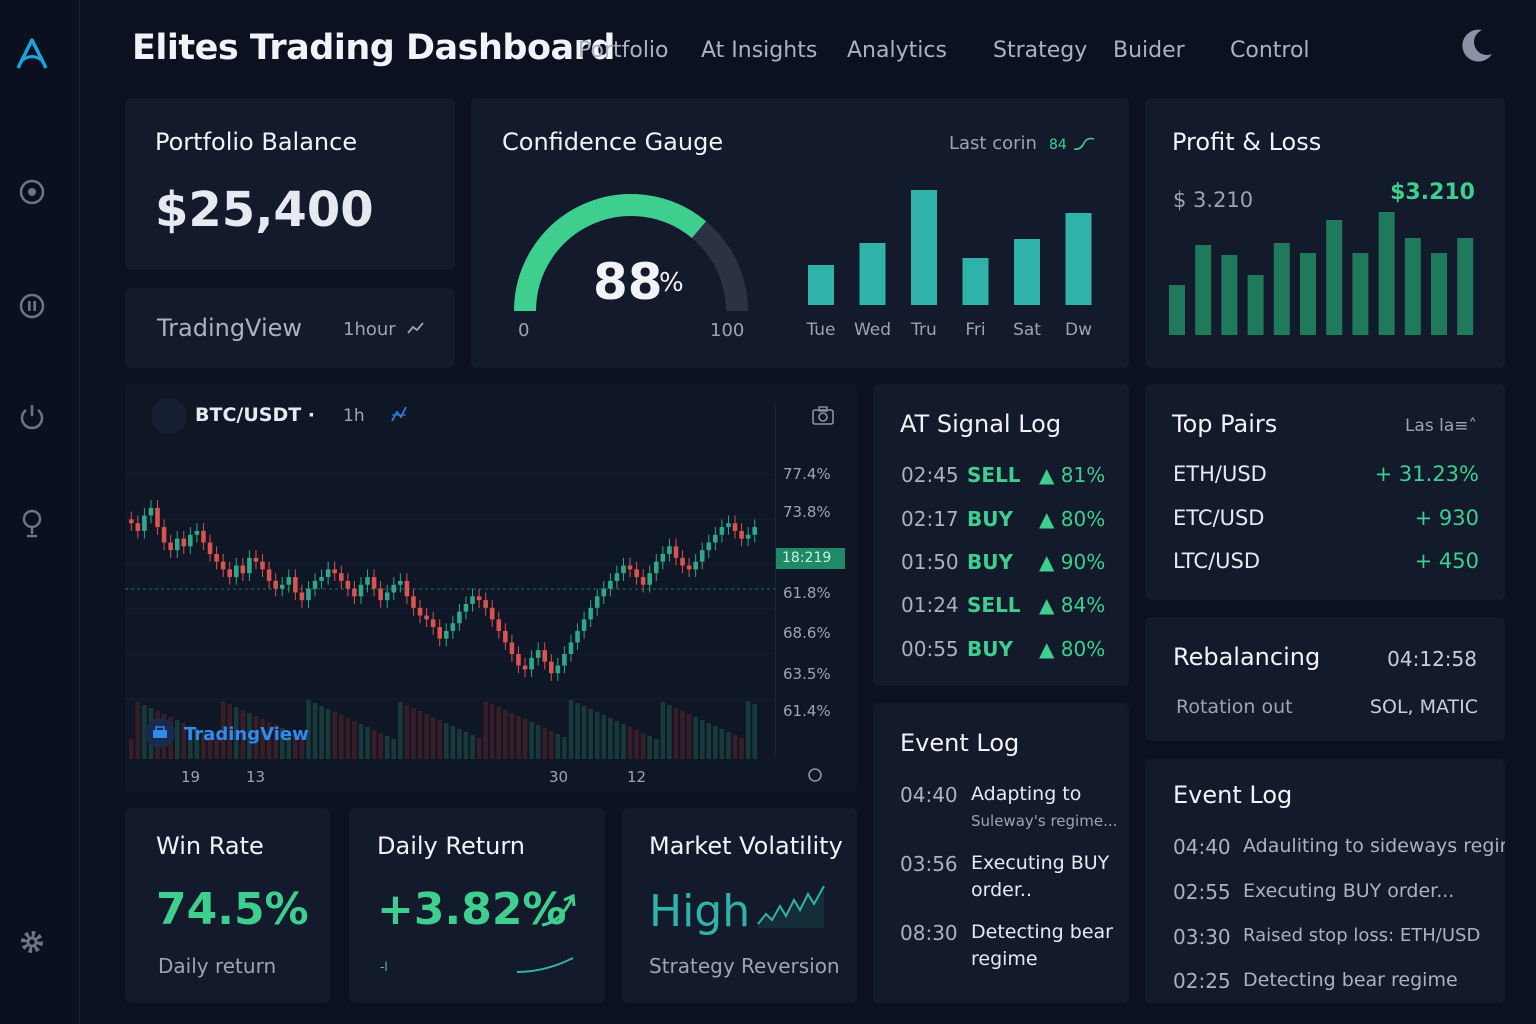 This screenshot has height=1024, width=1536. What do you see at coordinates (637, 777) in the screenshot?
I see `time-label: 12` at bounding box center [637, 777].